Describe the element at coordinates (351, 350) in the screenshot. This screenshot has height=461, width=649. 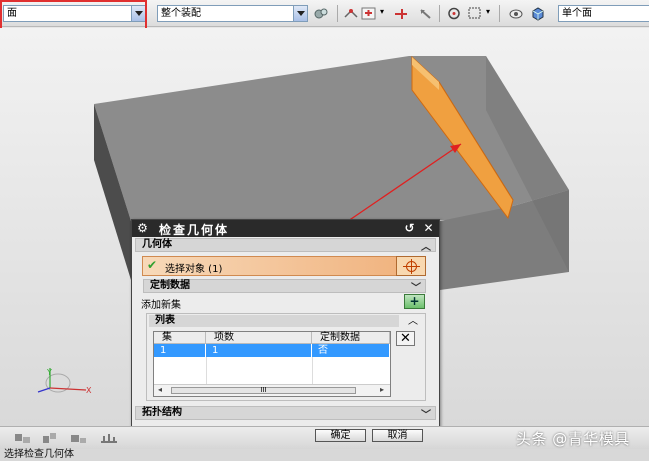
I see `table-cell: 否` at that location.